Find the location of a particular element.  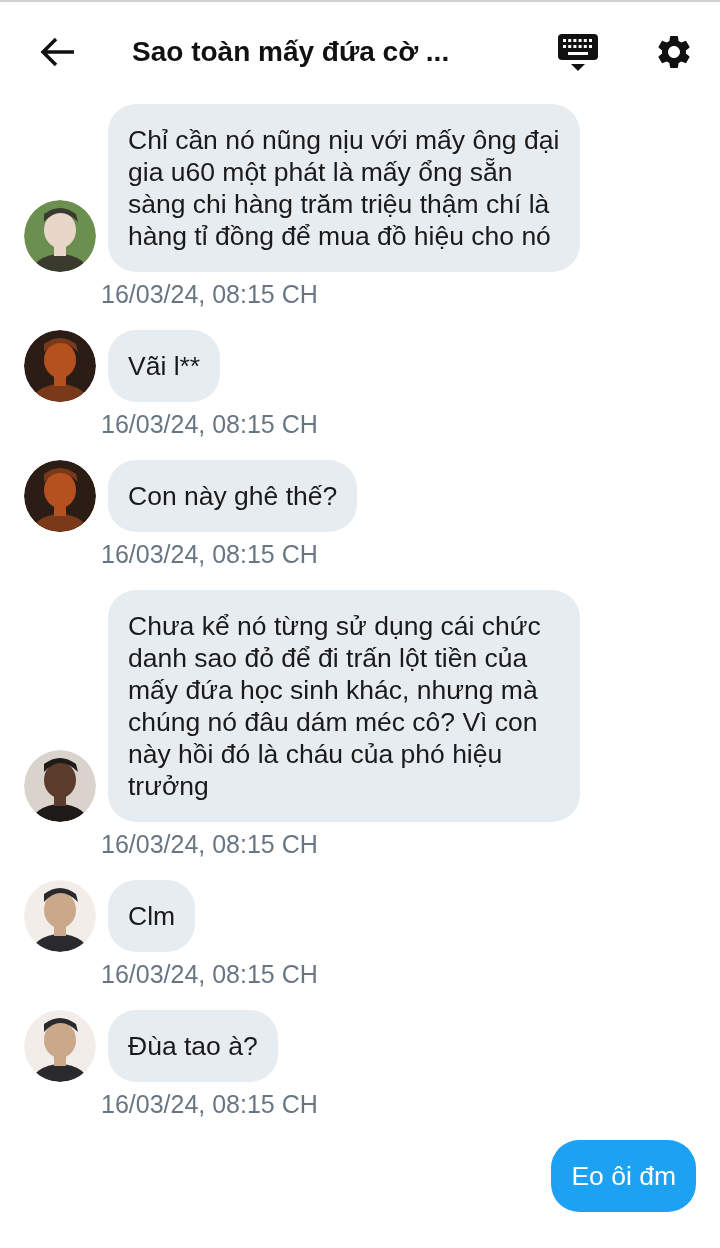

message-bubble: Con này ghê thế? is located at coordinates (233, 496).